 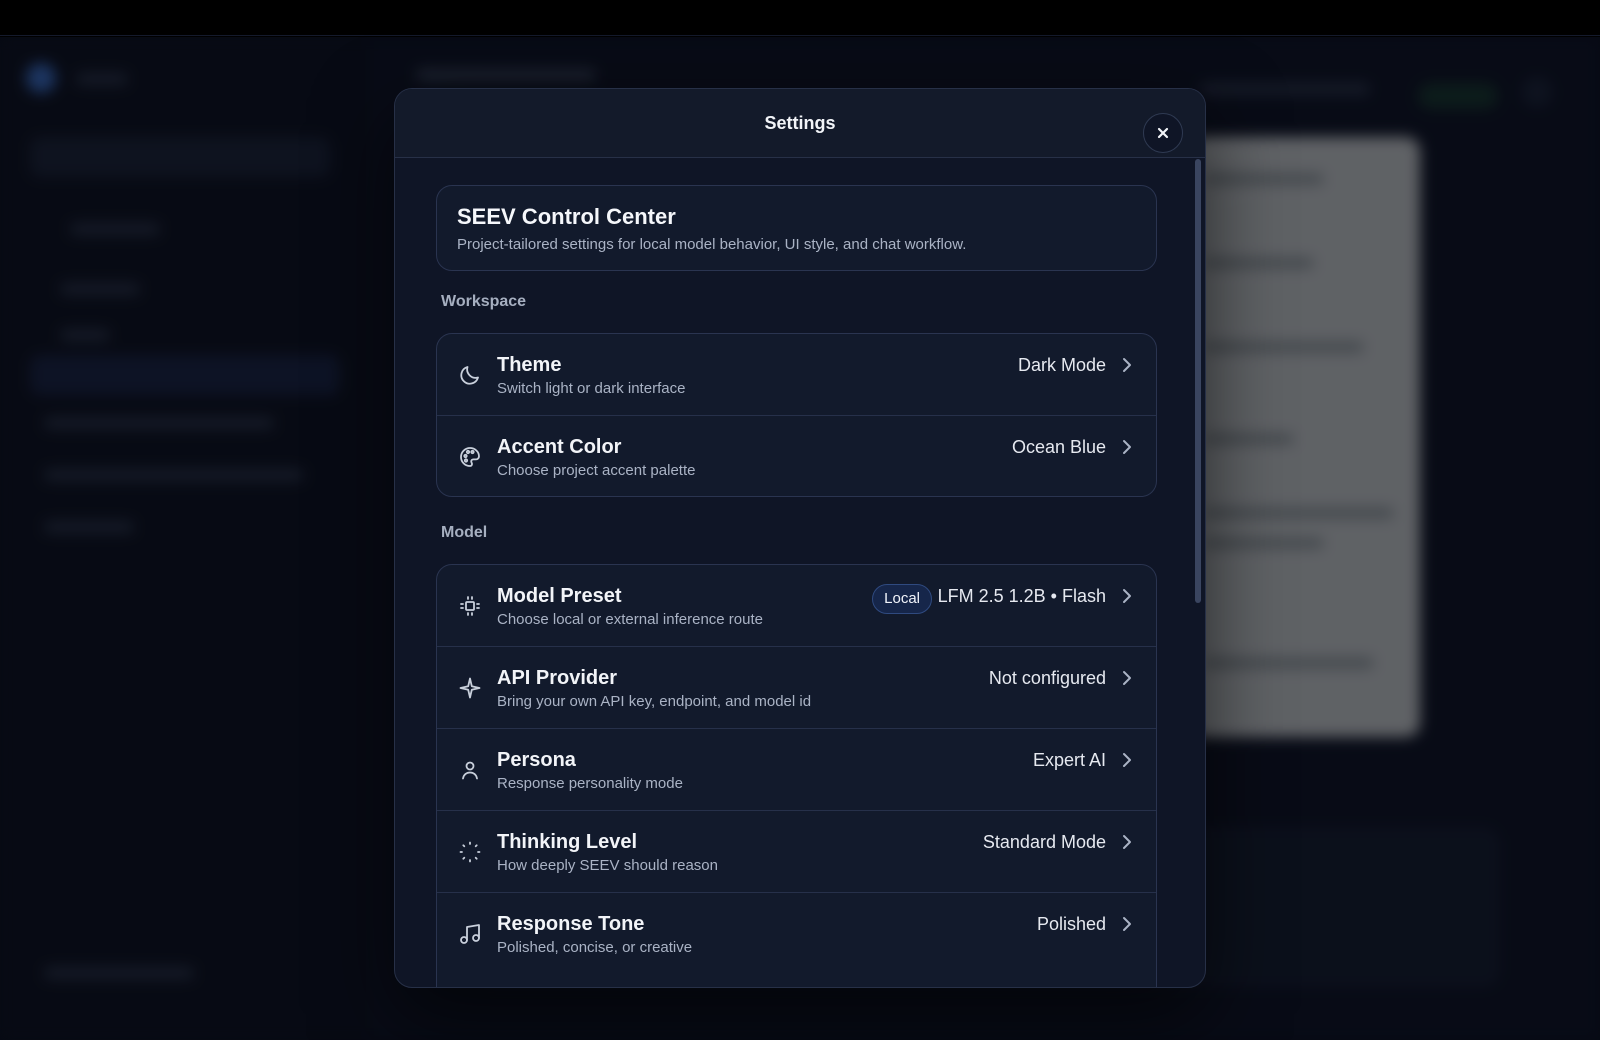 I want to click on section-label-model: Model, so click(x=464, y=532).